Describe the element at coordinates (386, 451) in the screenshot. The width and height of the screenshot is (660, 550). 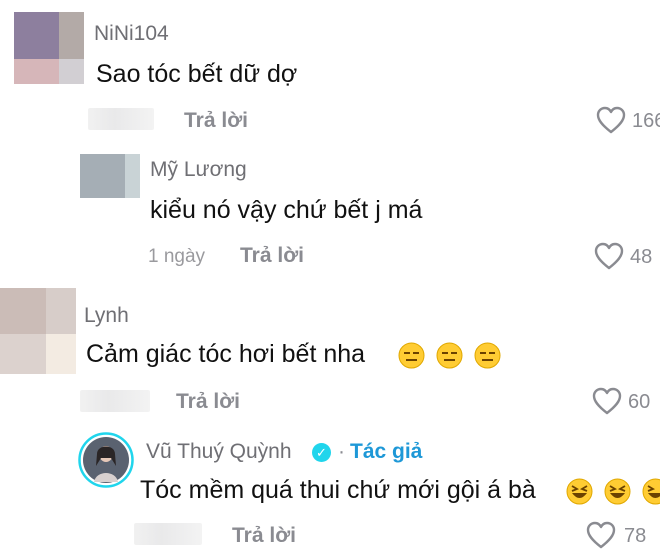
I see `author-badge: Tác giả` at that location.